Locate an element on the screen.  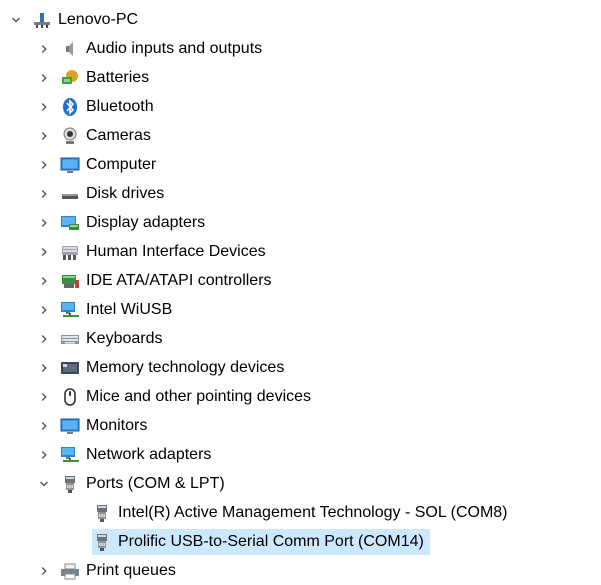
tree-category: IDE ATA/ATAPI controllers is located at coordinates (300, 280).